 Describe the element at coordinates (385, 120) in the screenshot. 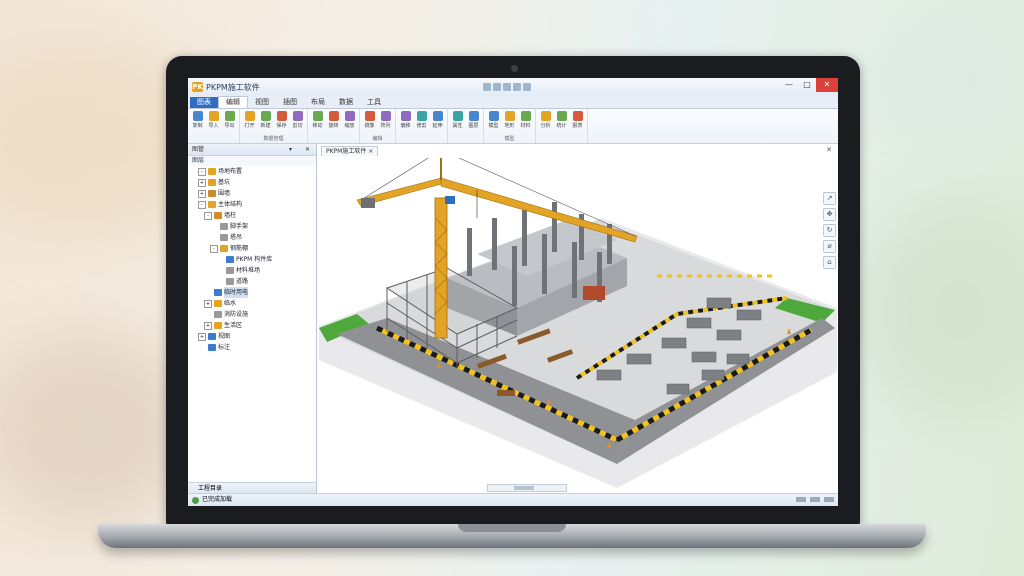

I see `ribbon-button: 阵列` at that location.